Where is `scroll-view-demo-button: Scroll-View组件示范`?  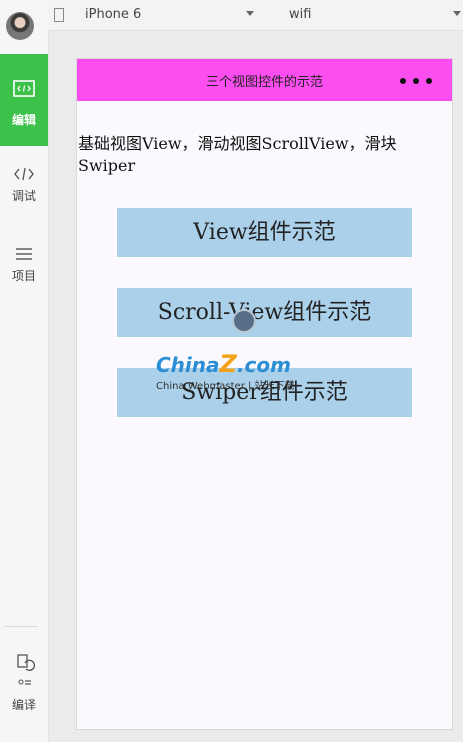 scroll-view-demo-button: Scroll-View组件示范 is located at coordinates (264, 312).